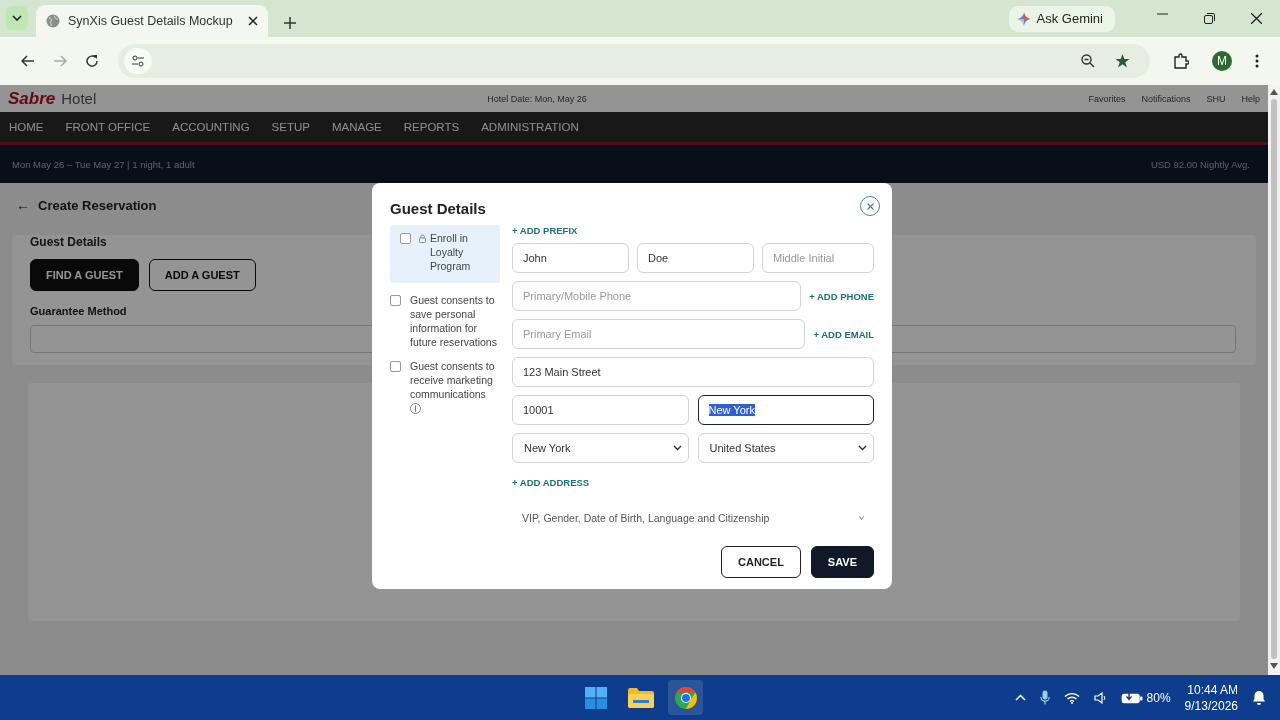 This screenshot has height=720, width=1280. I want to click on hotel-logo-text: Hotel, so click(79, 98).